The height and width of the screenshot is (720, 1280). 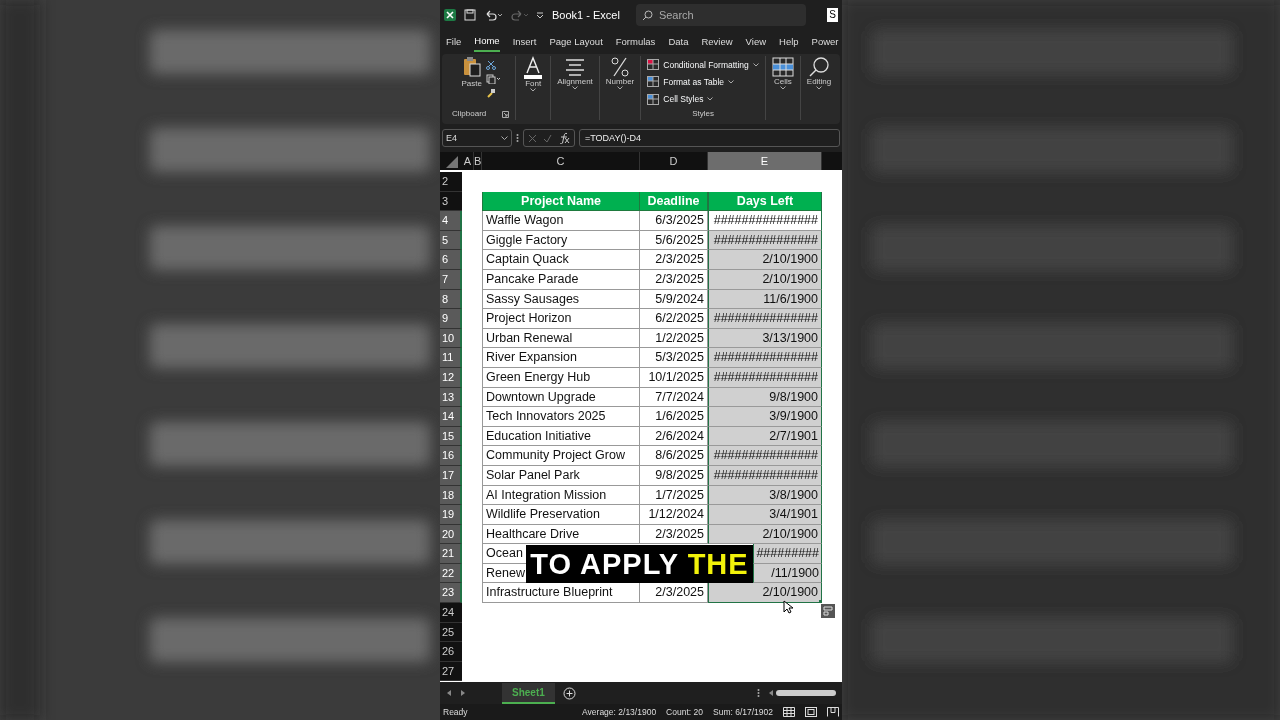 What do you see at coordinates (451, 240) in the screenshot?
I see `row-header: 5` at bounding box center [451, 240].